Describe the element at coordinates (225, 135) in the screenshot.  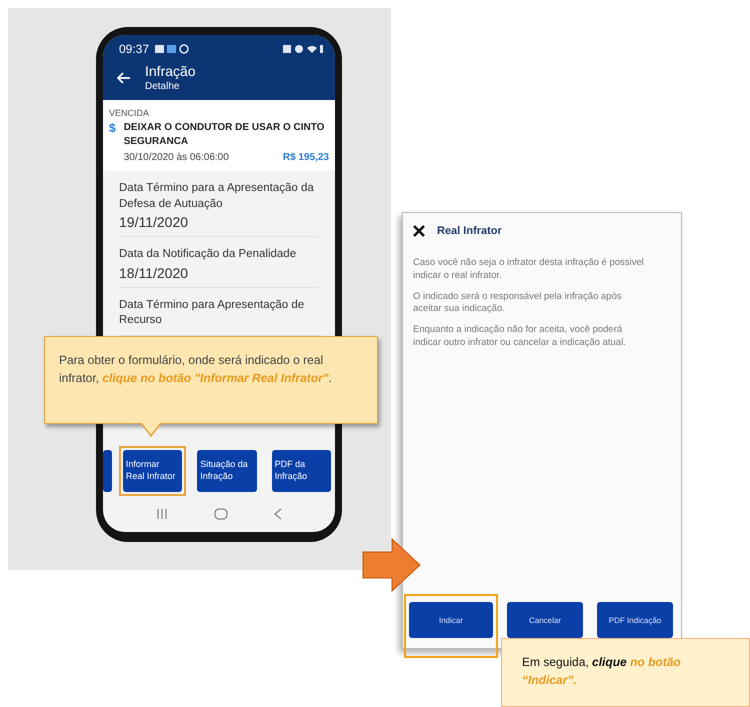
I see `infraction-description: DEIXAR O CONDUTOR DE USAR O CINTO SEGURANCA` at that location.